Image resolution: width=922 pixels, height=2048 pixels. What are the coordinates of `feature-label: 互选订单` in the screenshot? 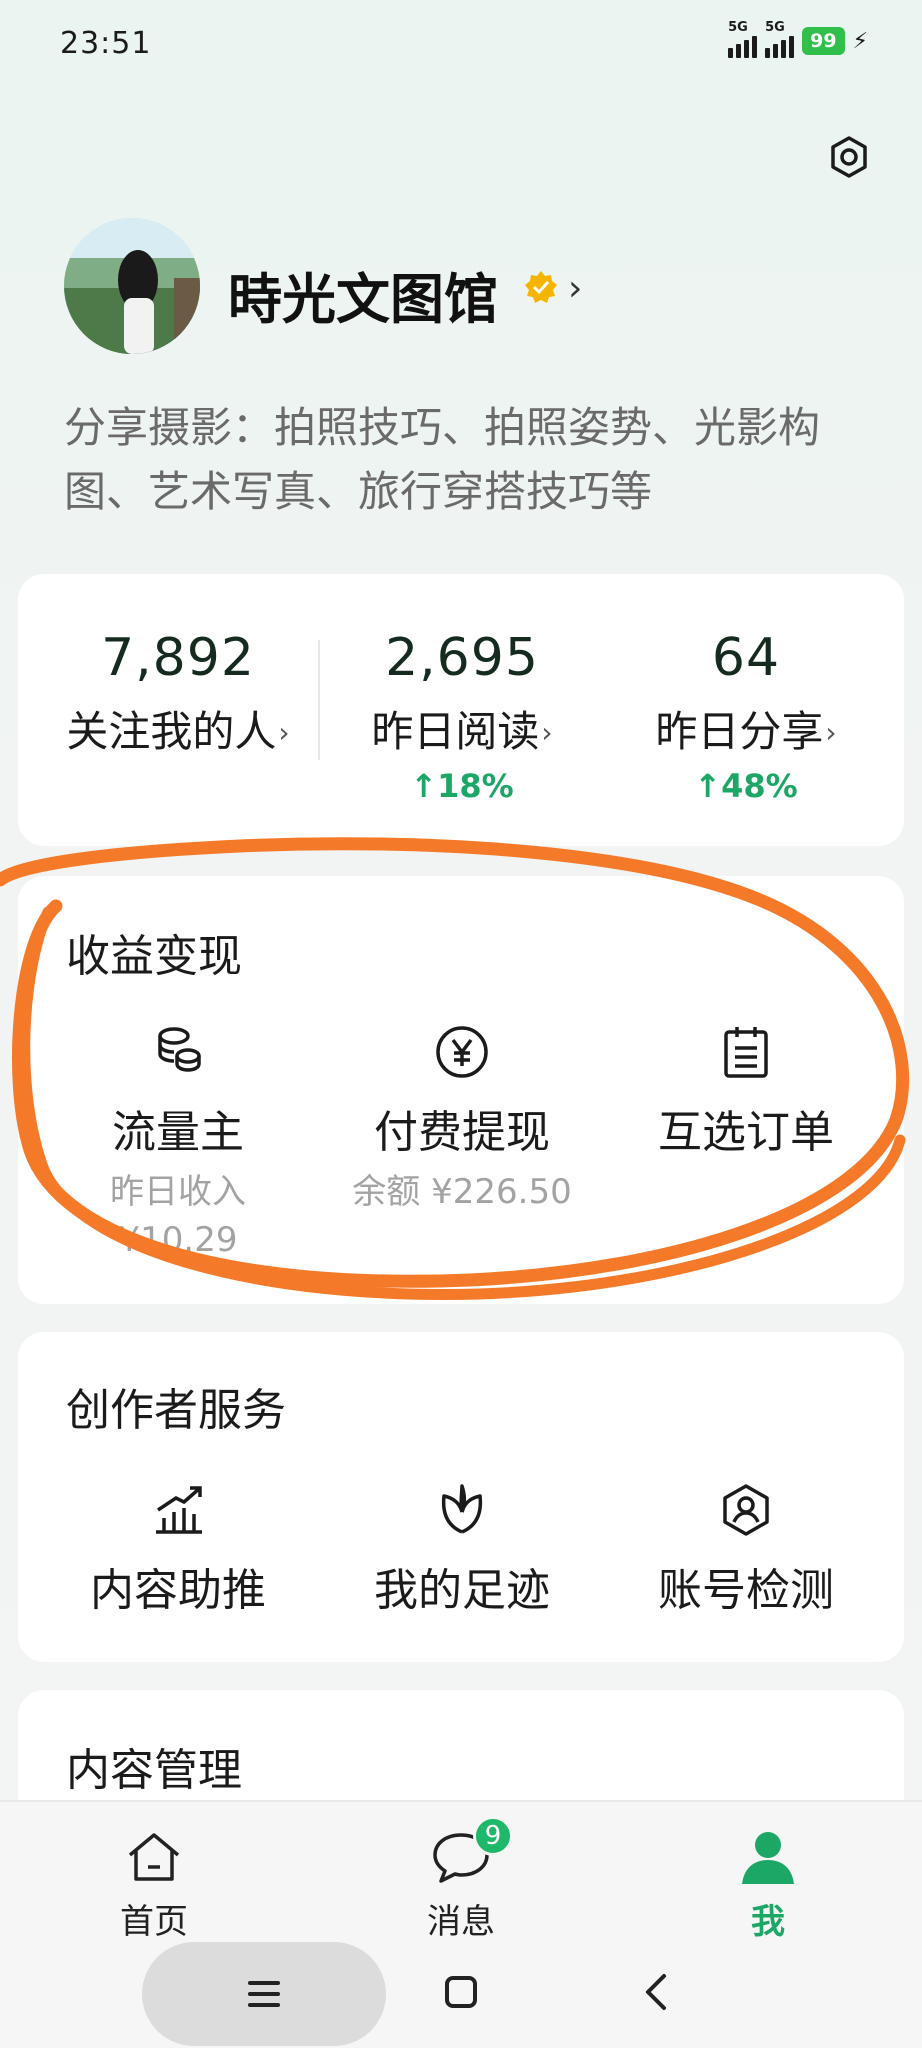 It's located at (746, 1132).